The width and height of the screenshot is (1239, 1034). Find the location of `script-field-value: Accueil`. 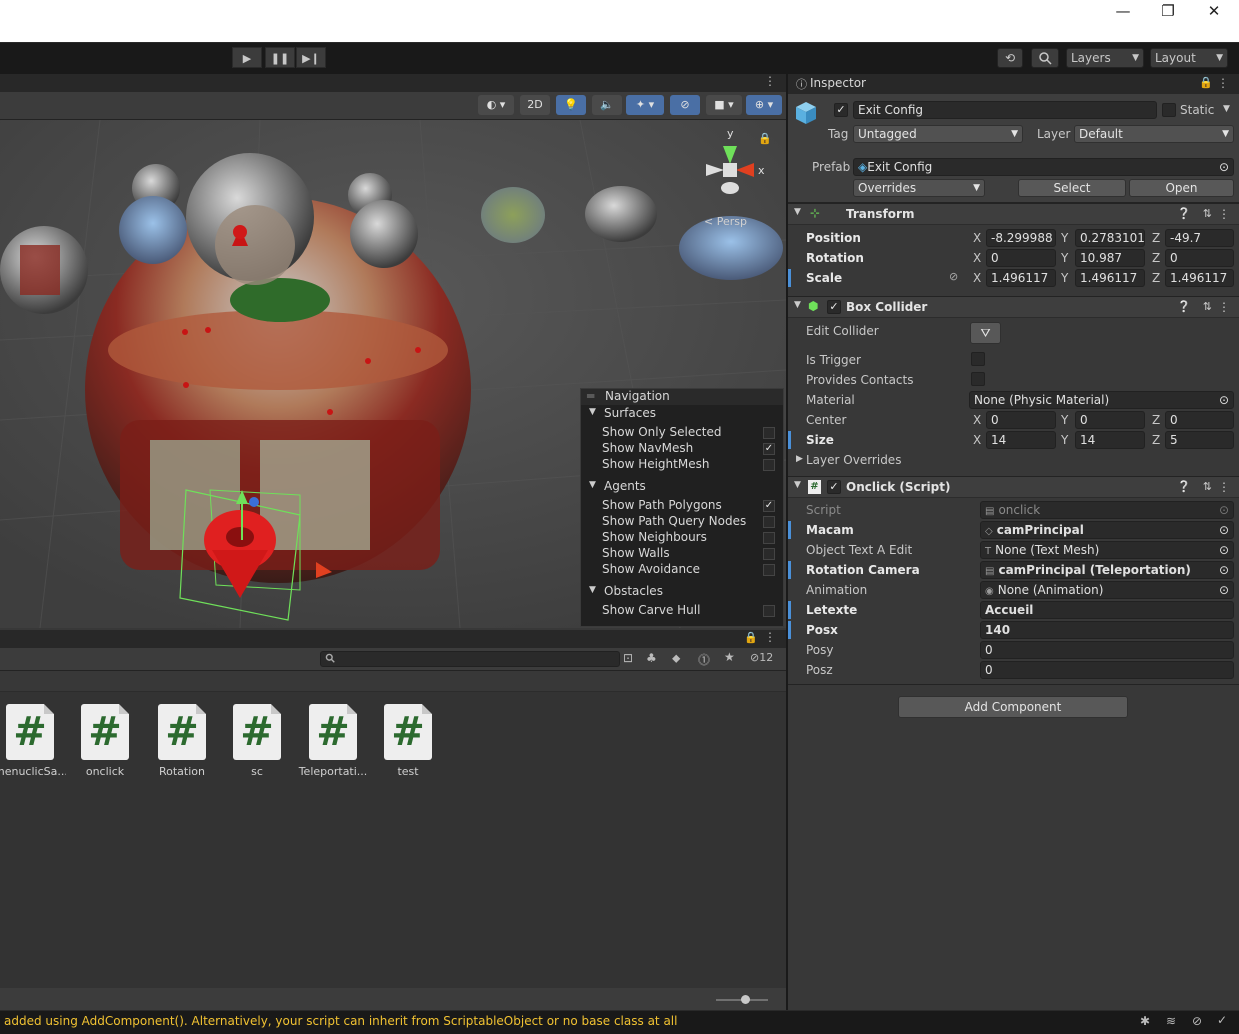

script-field-value: Accueil is located at coordinates (1107, 610).